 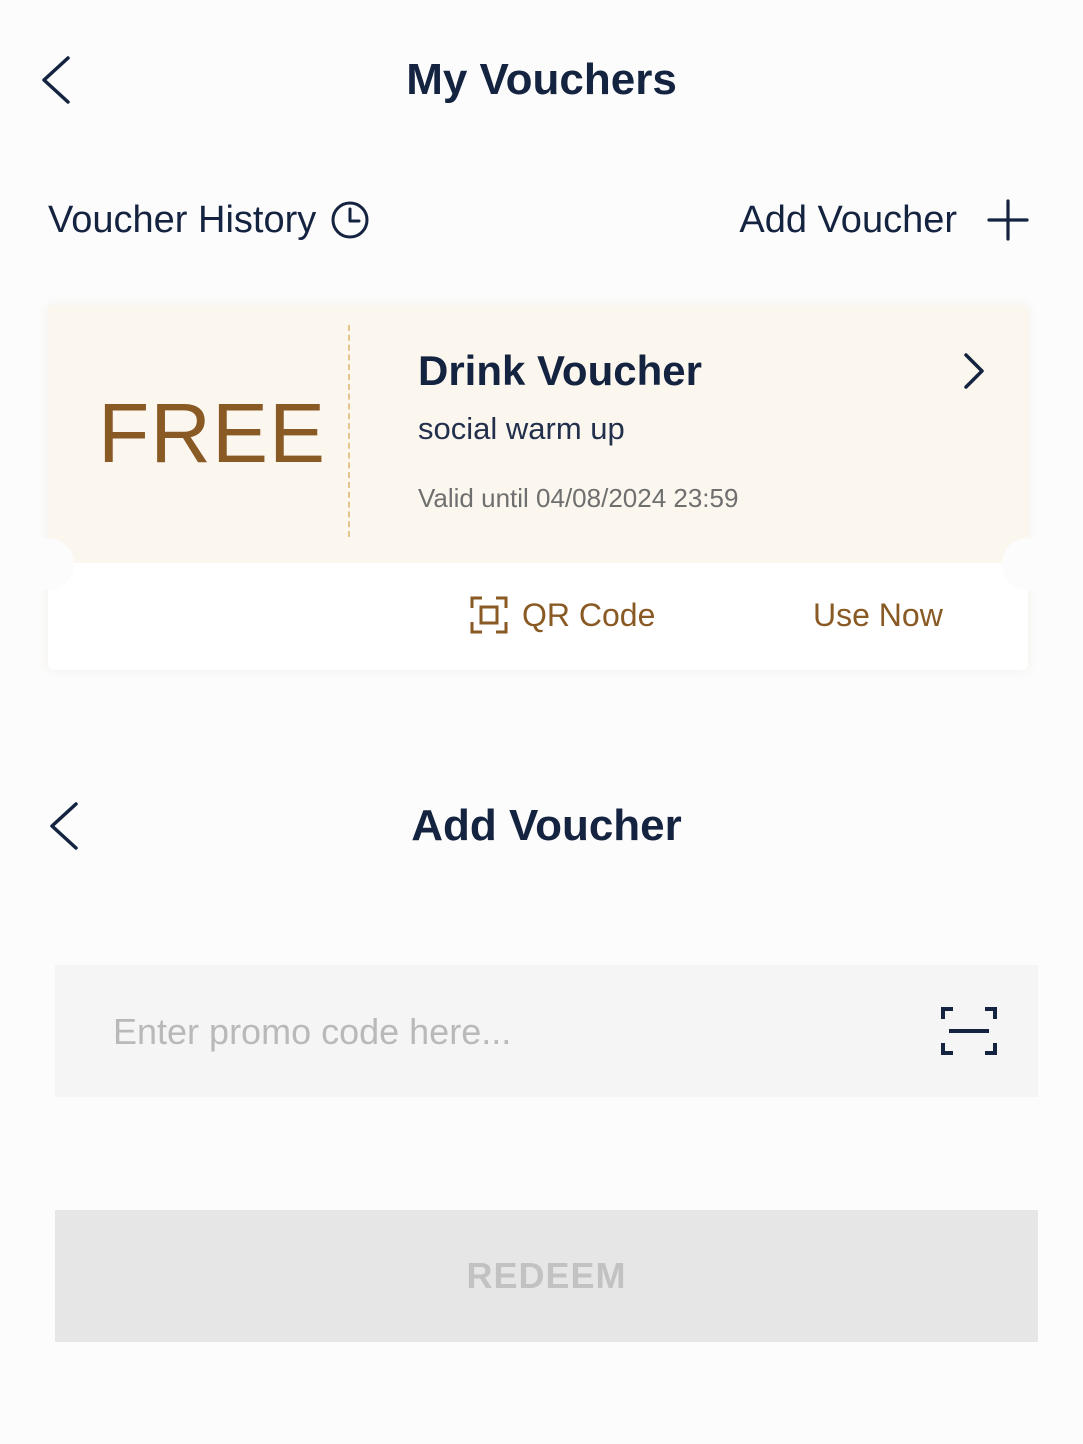 I want to click on clock-icon, so click(x=350, y=220).